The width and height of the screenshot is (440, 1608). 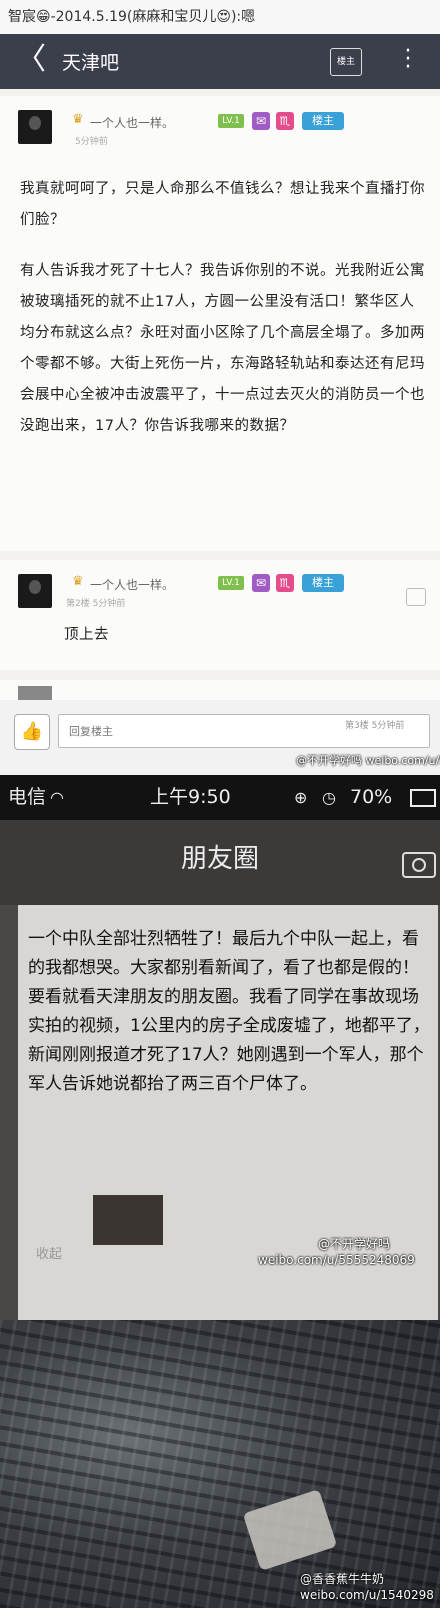 I want to click on post-time: 5分钟前, so click(x=91, y=142).